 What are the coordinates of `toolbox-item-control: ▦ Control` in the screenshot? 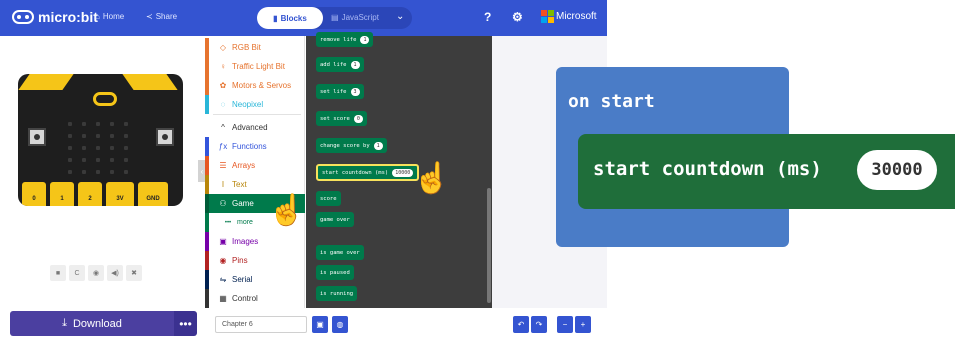 It's located at (255, 298).